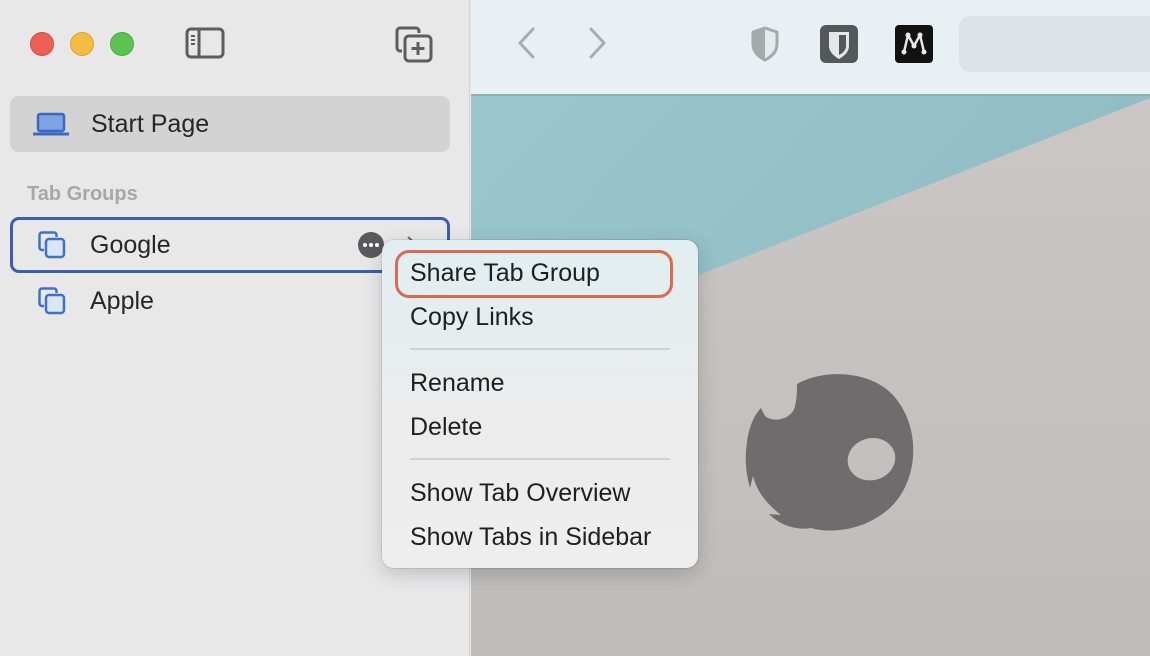  I want to click on browser-toolbar, so click(810, 48).